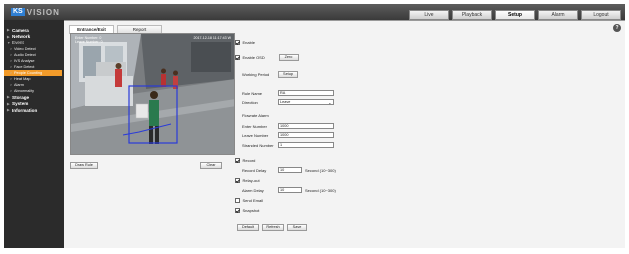 The image size is (629, 254). What do you see at coordinates (18, 12) in the screenshot?
I see `logo-prefix: KS` at bounding box center [18, 12].